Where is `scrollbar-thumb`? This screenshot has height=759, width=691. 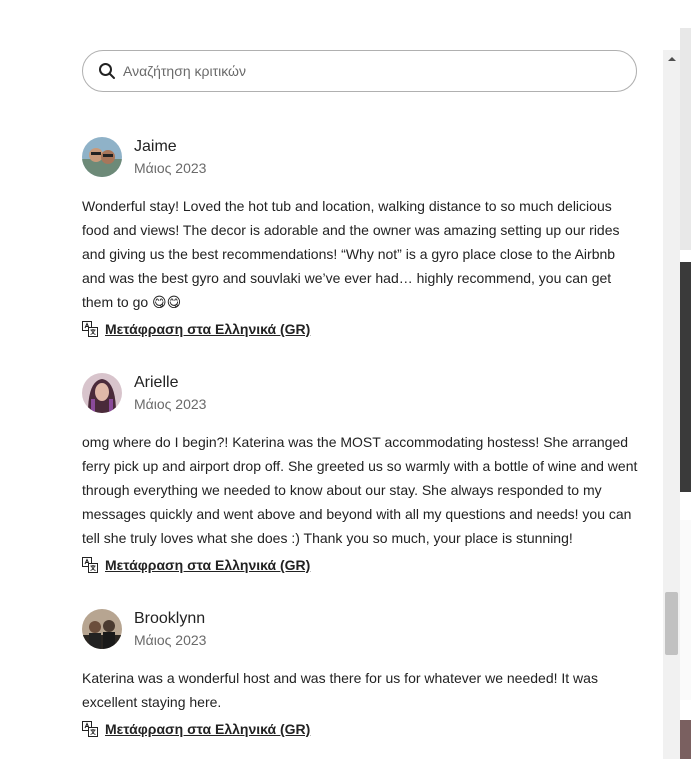
scrollbar-thumb is located at coordinates (671, 623).